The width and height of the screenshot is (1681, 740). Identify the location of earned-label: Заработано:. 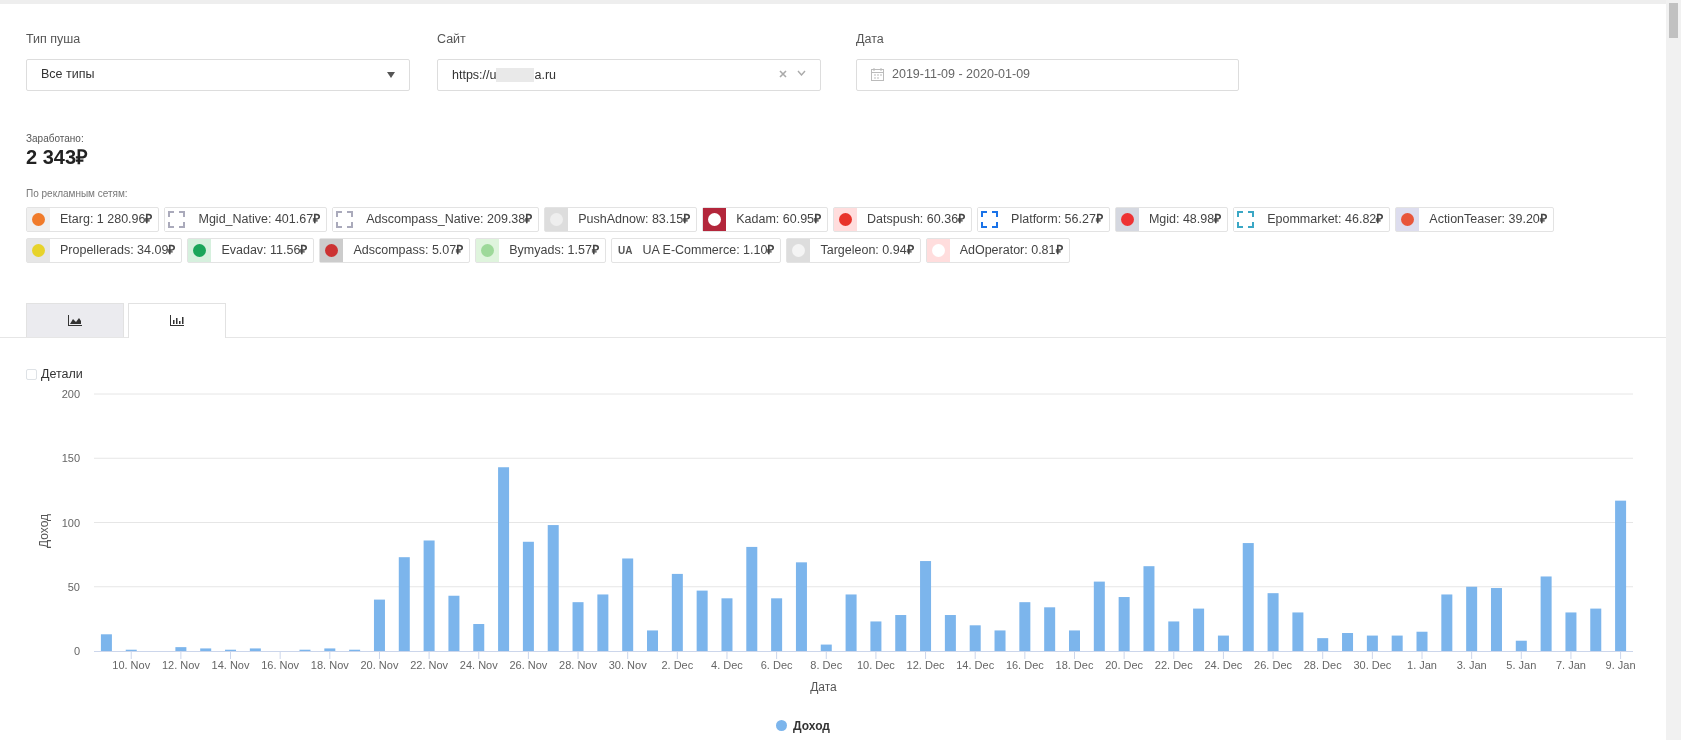
(55, 138).